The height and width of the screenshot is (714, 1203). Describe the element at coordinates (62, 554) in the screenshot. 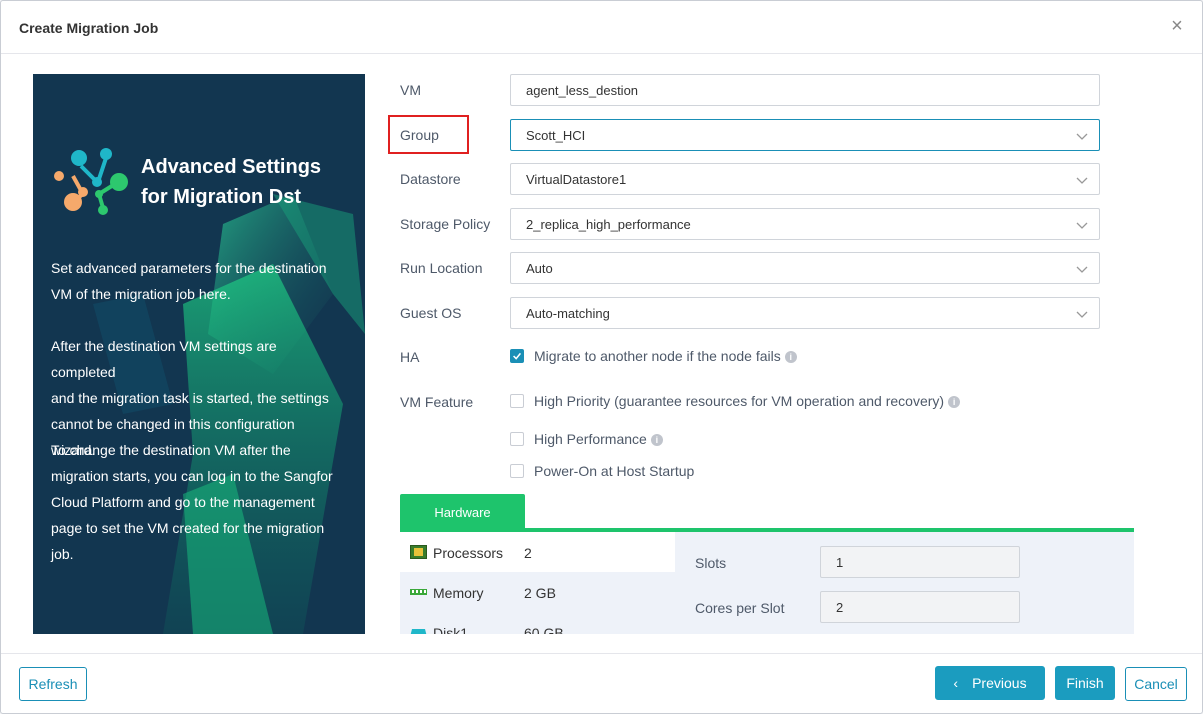

I see `panel-text-line: job.` at that location.